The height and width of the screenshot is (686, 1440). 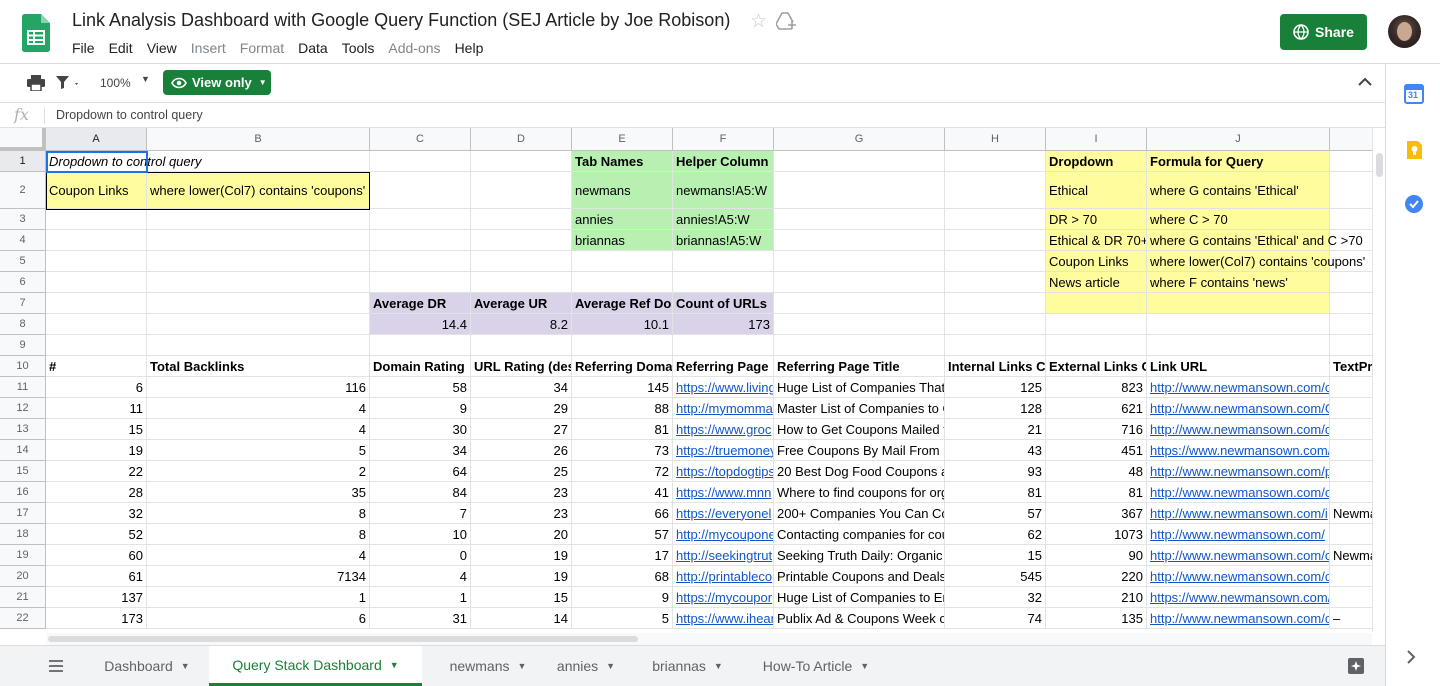 I want to click on table-cell: 25, so click(x=521, y=471).